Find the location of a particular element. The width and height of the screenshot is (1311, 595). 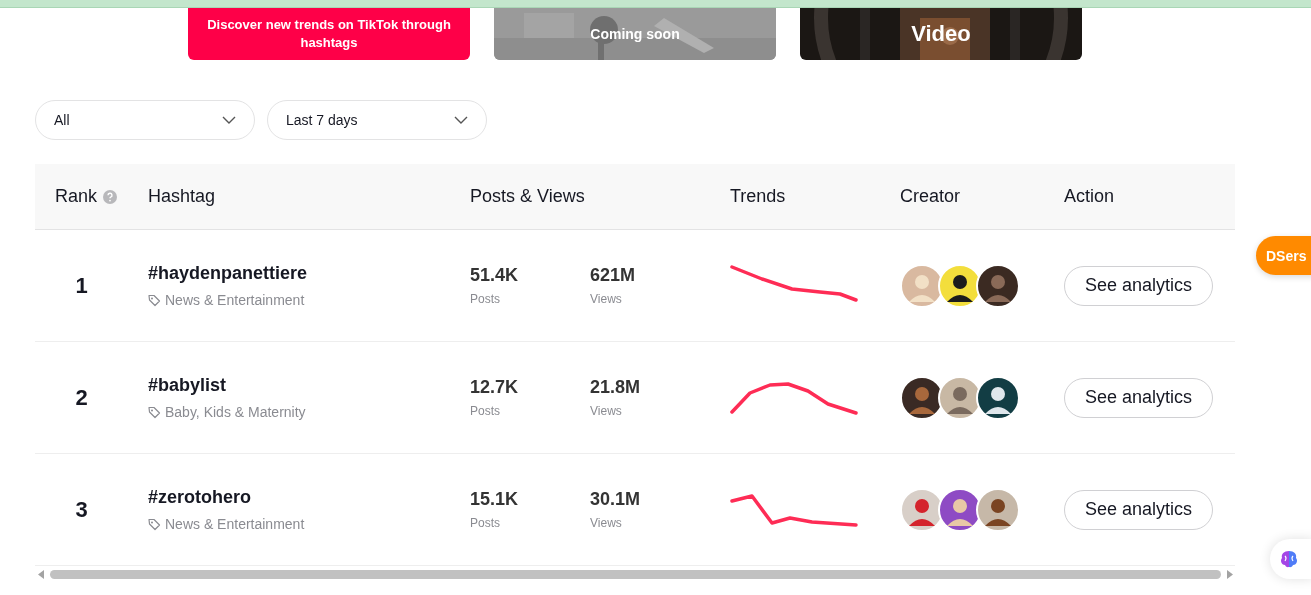

promo-card: Discover new trends on TikTok through hashtags is located at coordinates (329, 34).